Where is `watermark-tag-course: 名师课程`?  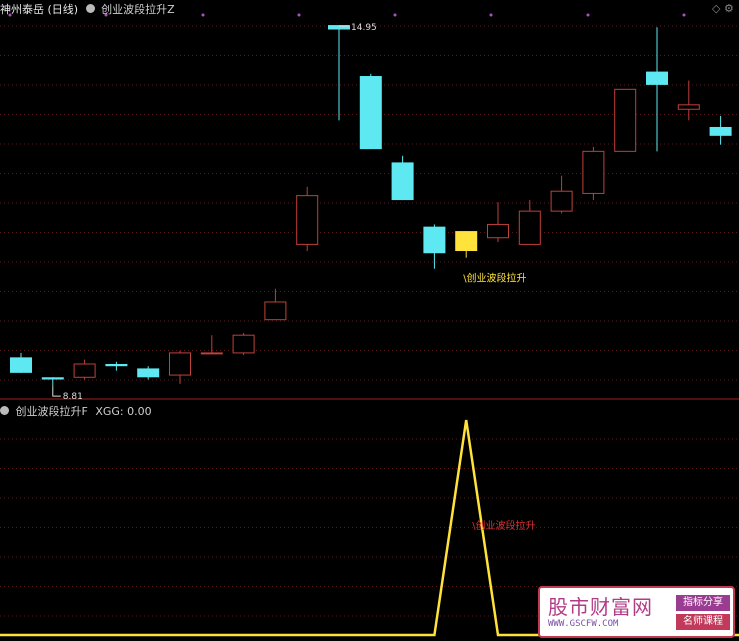 watermark-tag-course: 名师课程 is located at coordinates (703, 622).